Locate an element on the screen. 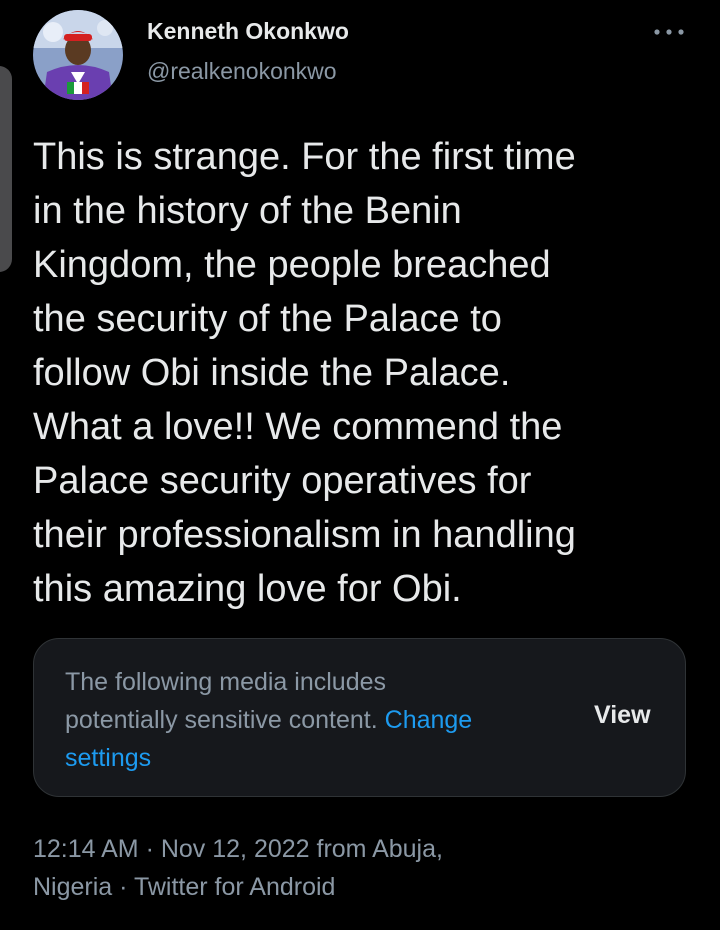 The image size is (720, 930). timestamp-location: 12:14 AM · Nov 12, 2022 from Abuja, is located at coordinates (238, 849).